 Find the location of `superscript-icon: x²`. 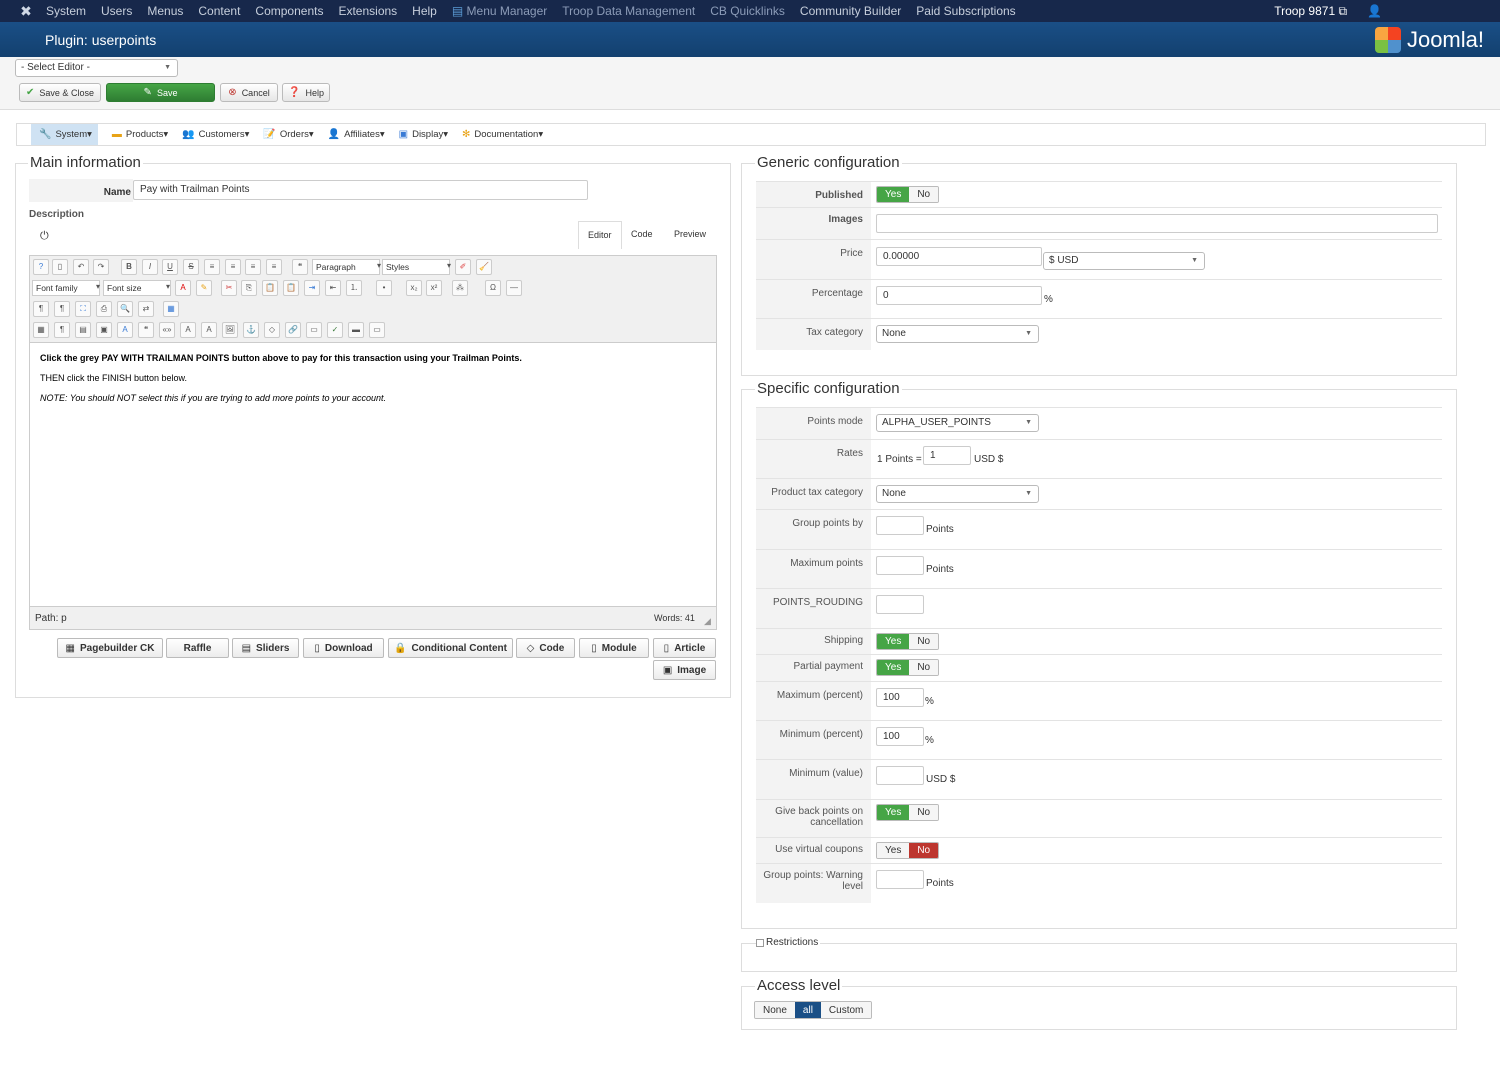

superscript-icon: x² is located at coordinates (434, 288).